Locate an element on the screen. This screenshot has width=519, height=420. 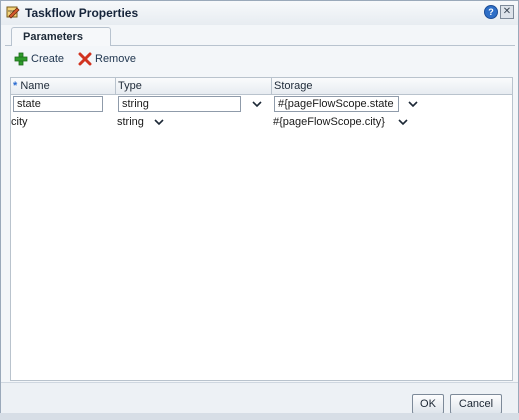
create-button: Create is located at coordinates (39, 59).